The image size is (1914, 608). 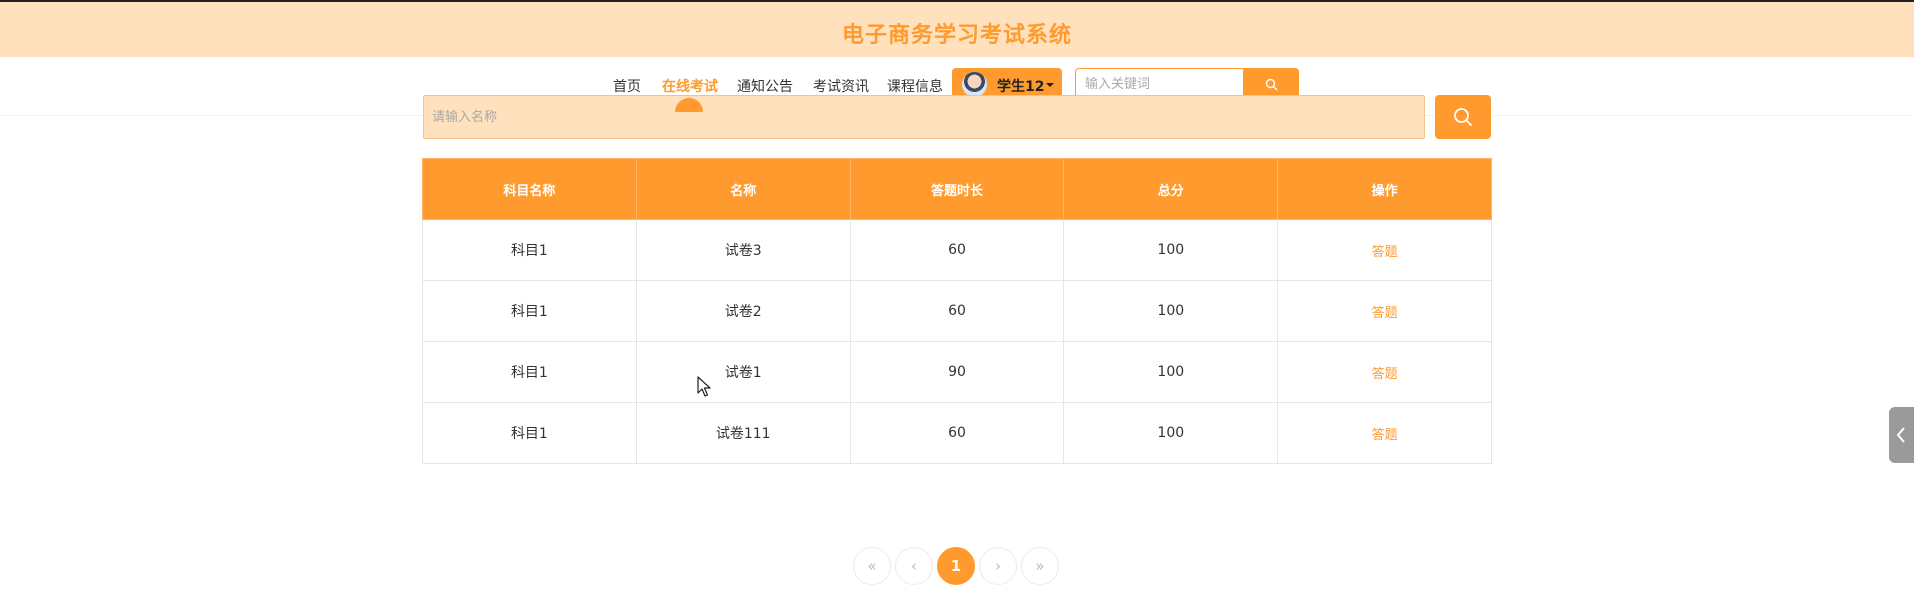 I want to click on name-search-button, so click(x=1463, y=117).